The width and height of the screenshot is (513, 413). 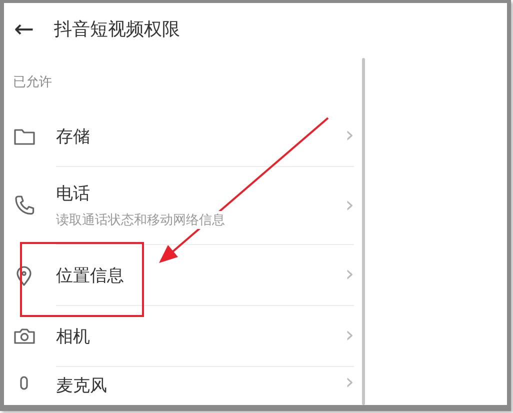 I want to click on section-title: 已允许, so click(x=32, y=83).